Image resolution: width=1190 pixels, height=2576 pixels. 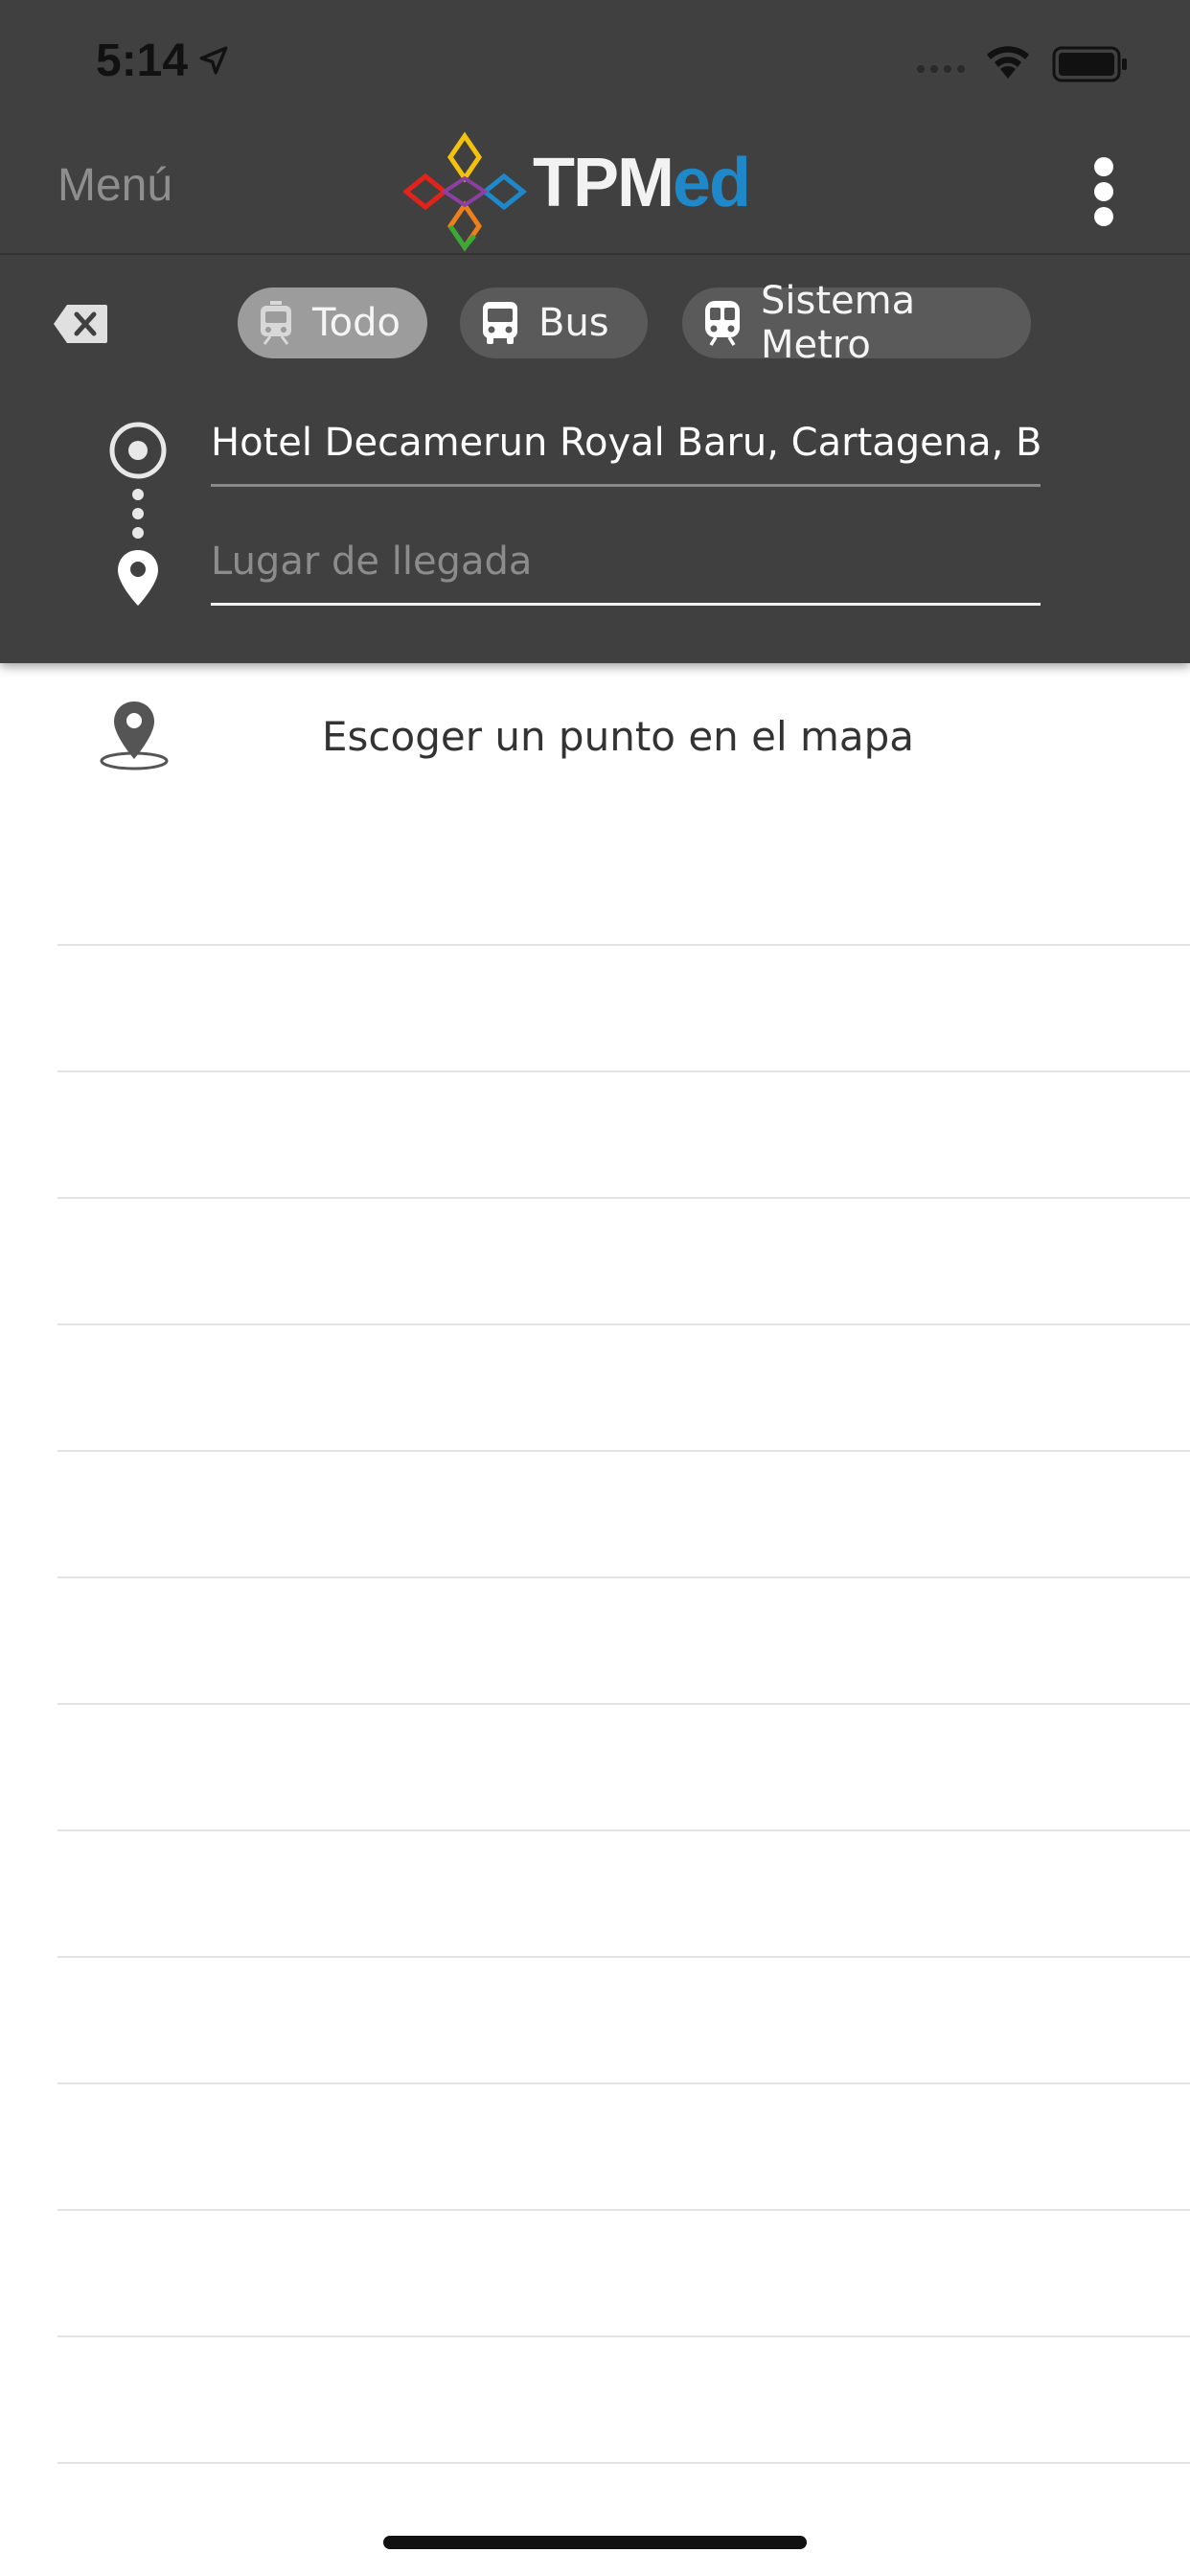 I want to click on route-connector-dots, so click(x=138, y=515).